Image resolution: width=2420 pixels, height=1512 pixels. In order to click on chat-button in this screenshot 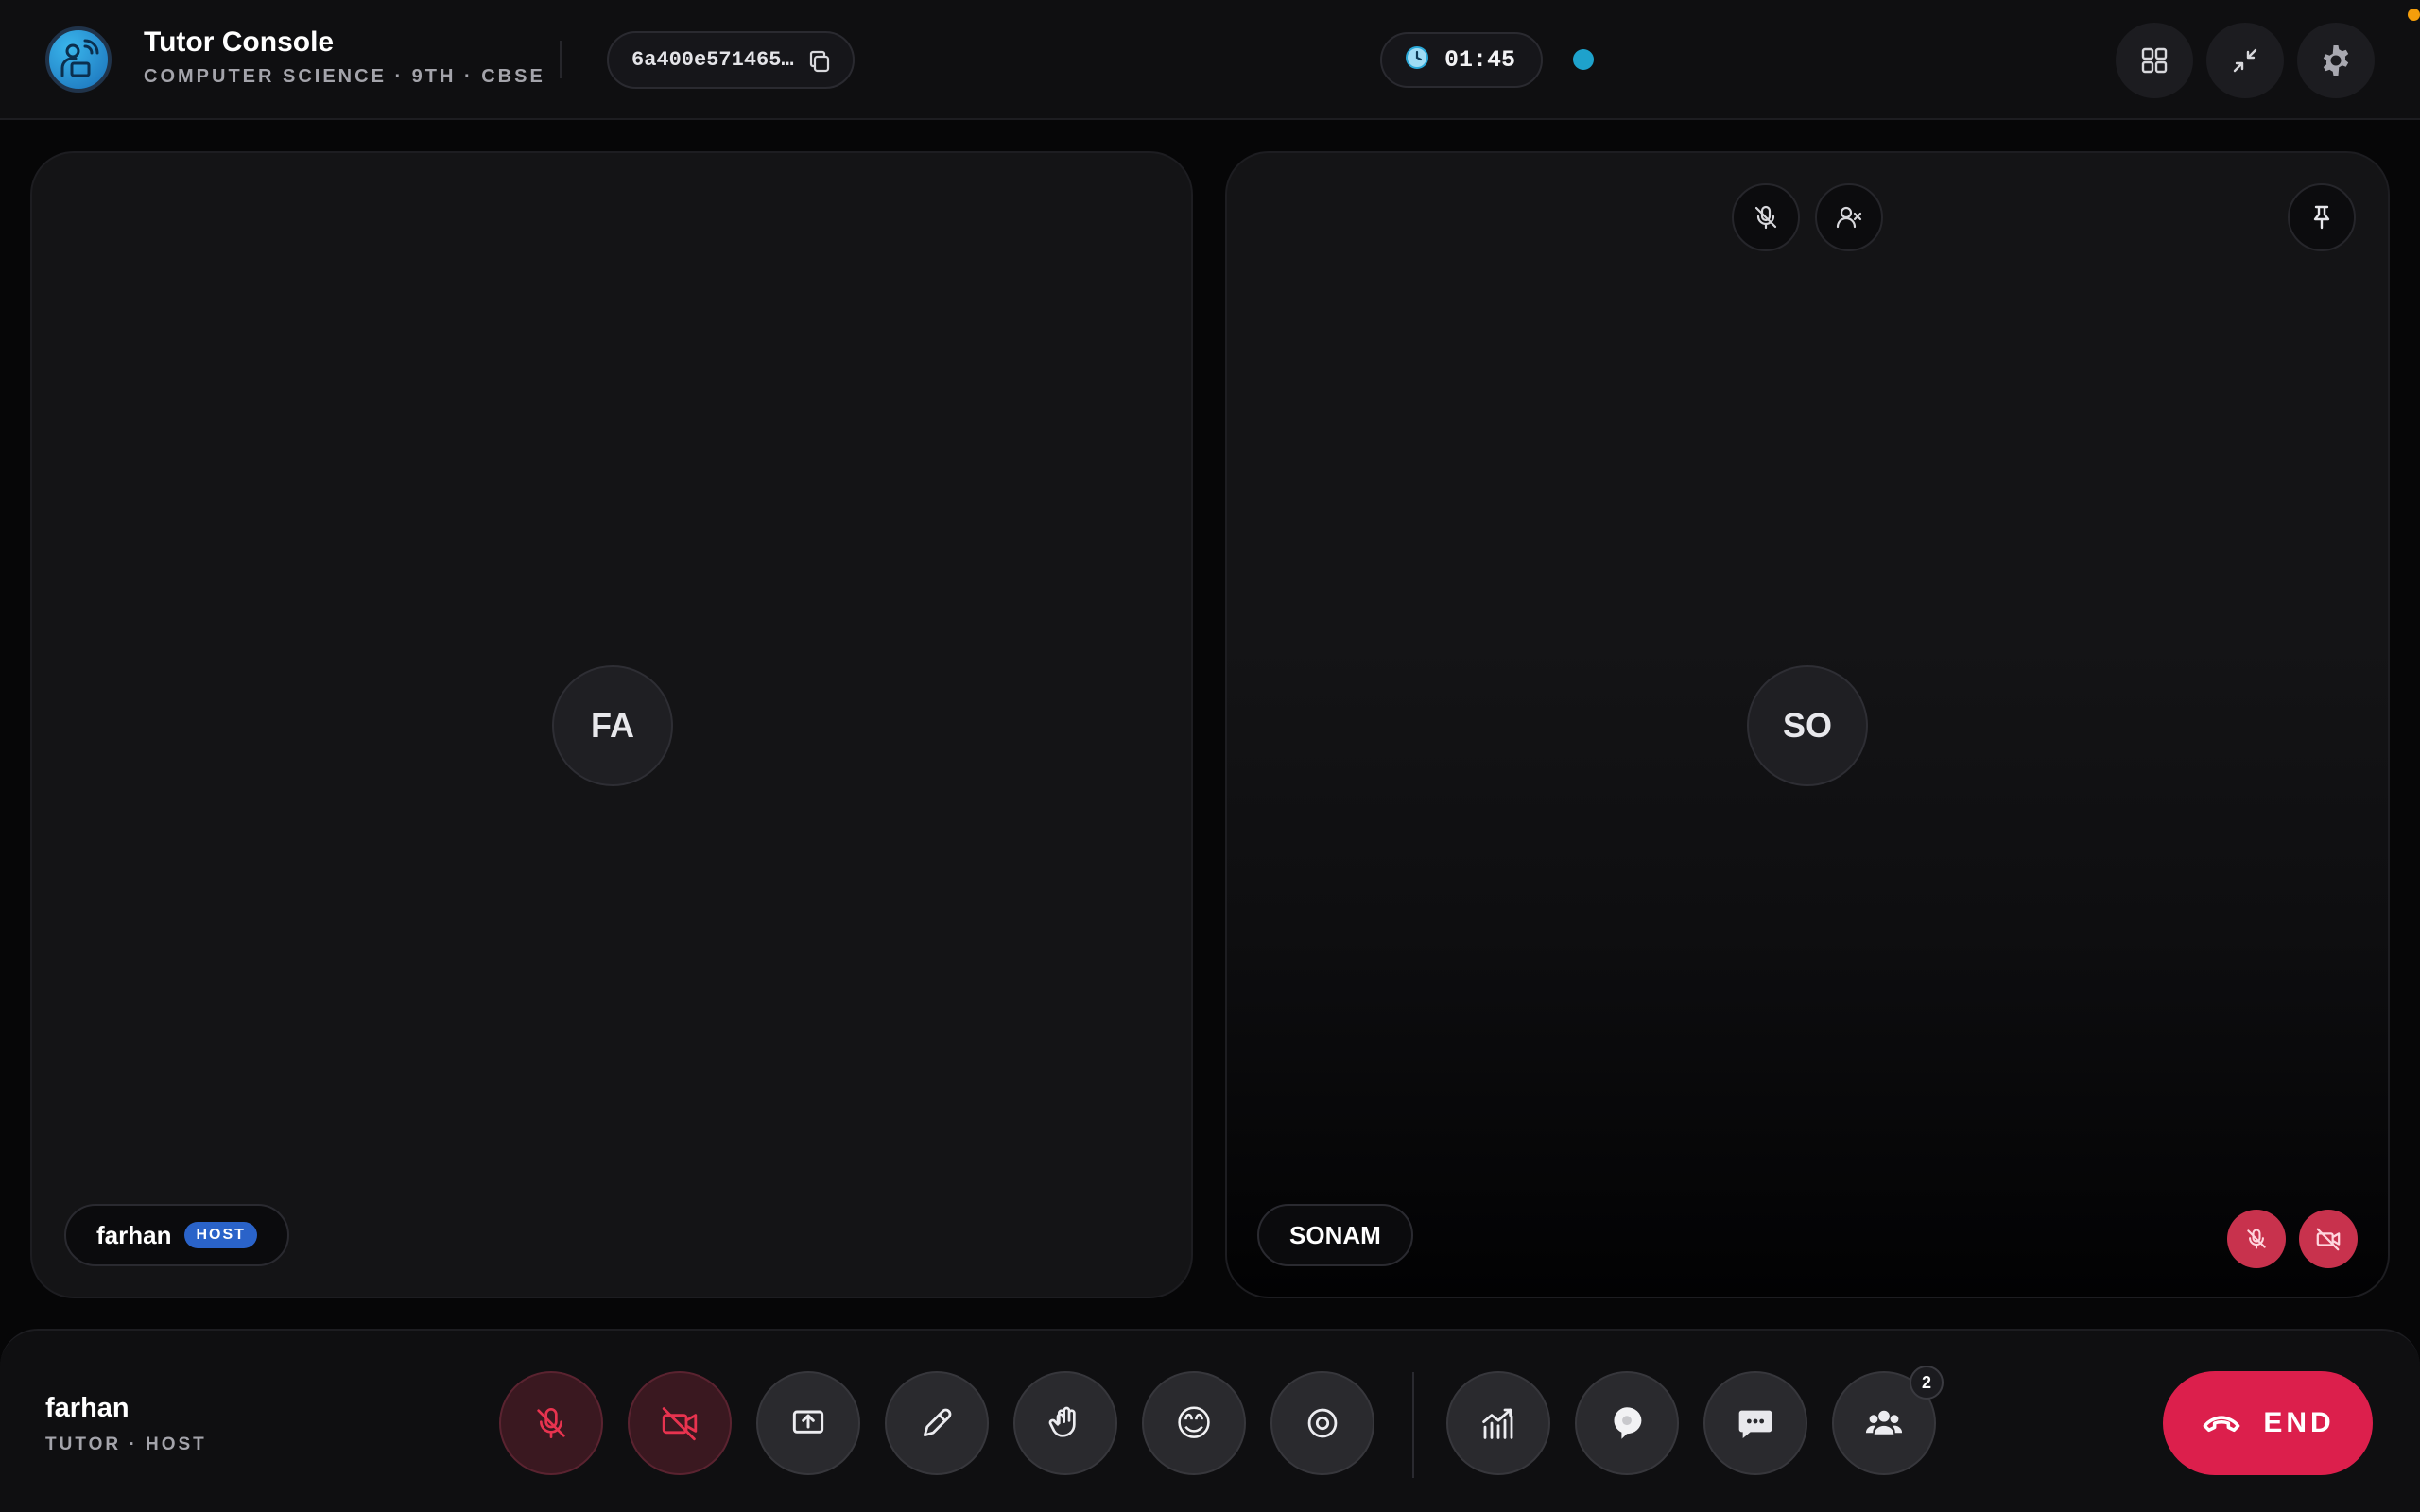, I will do `click(1755, 1423)`.